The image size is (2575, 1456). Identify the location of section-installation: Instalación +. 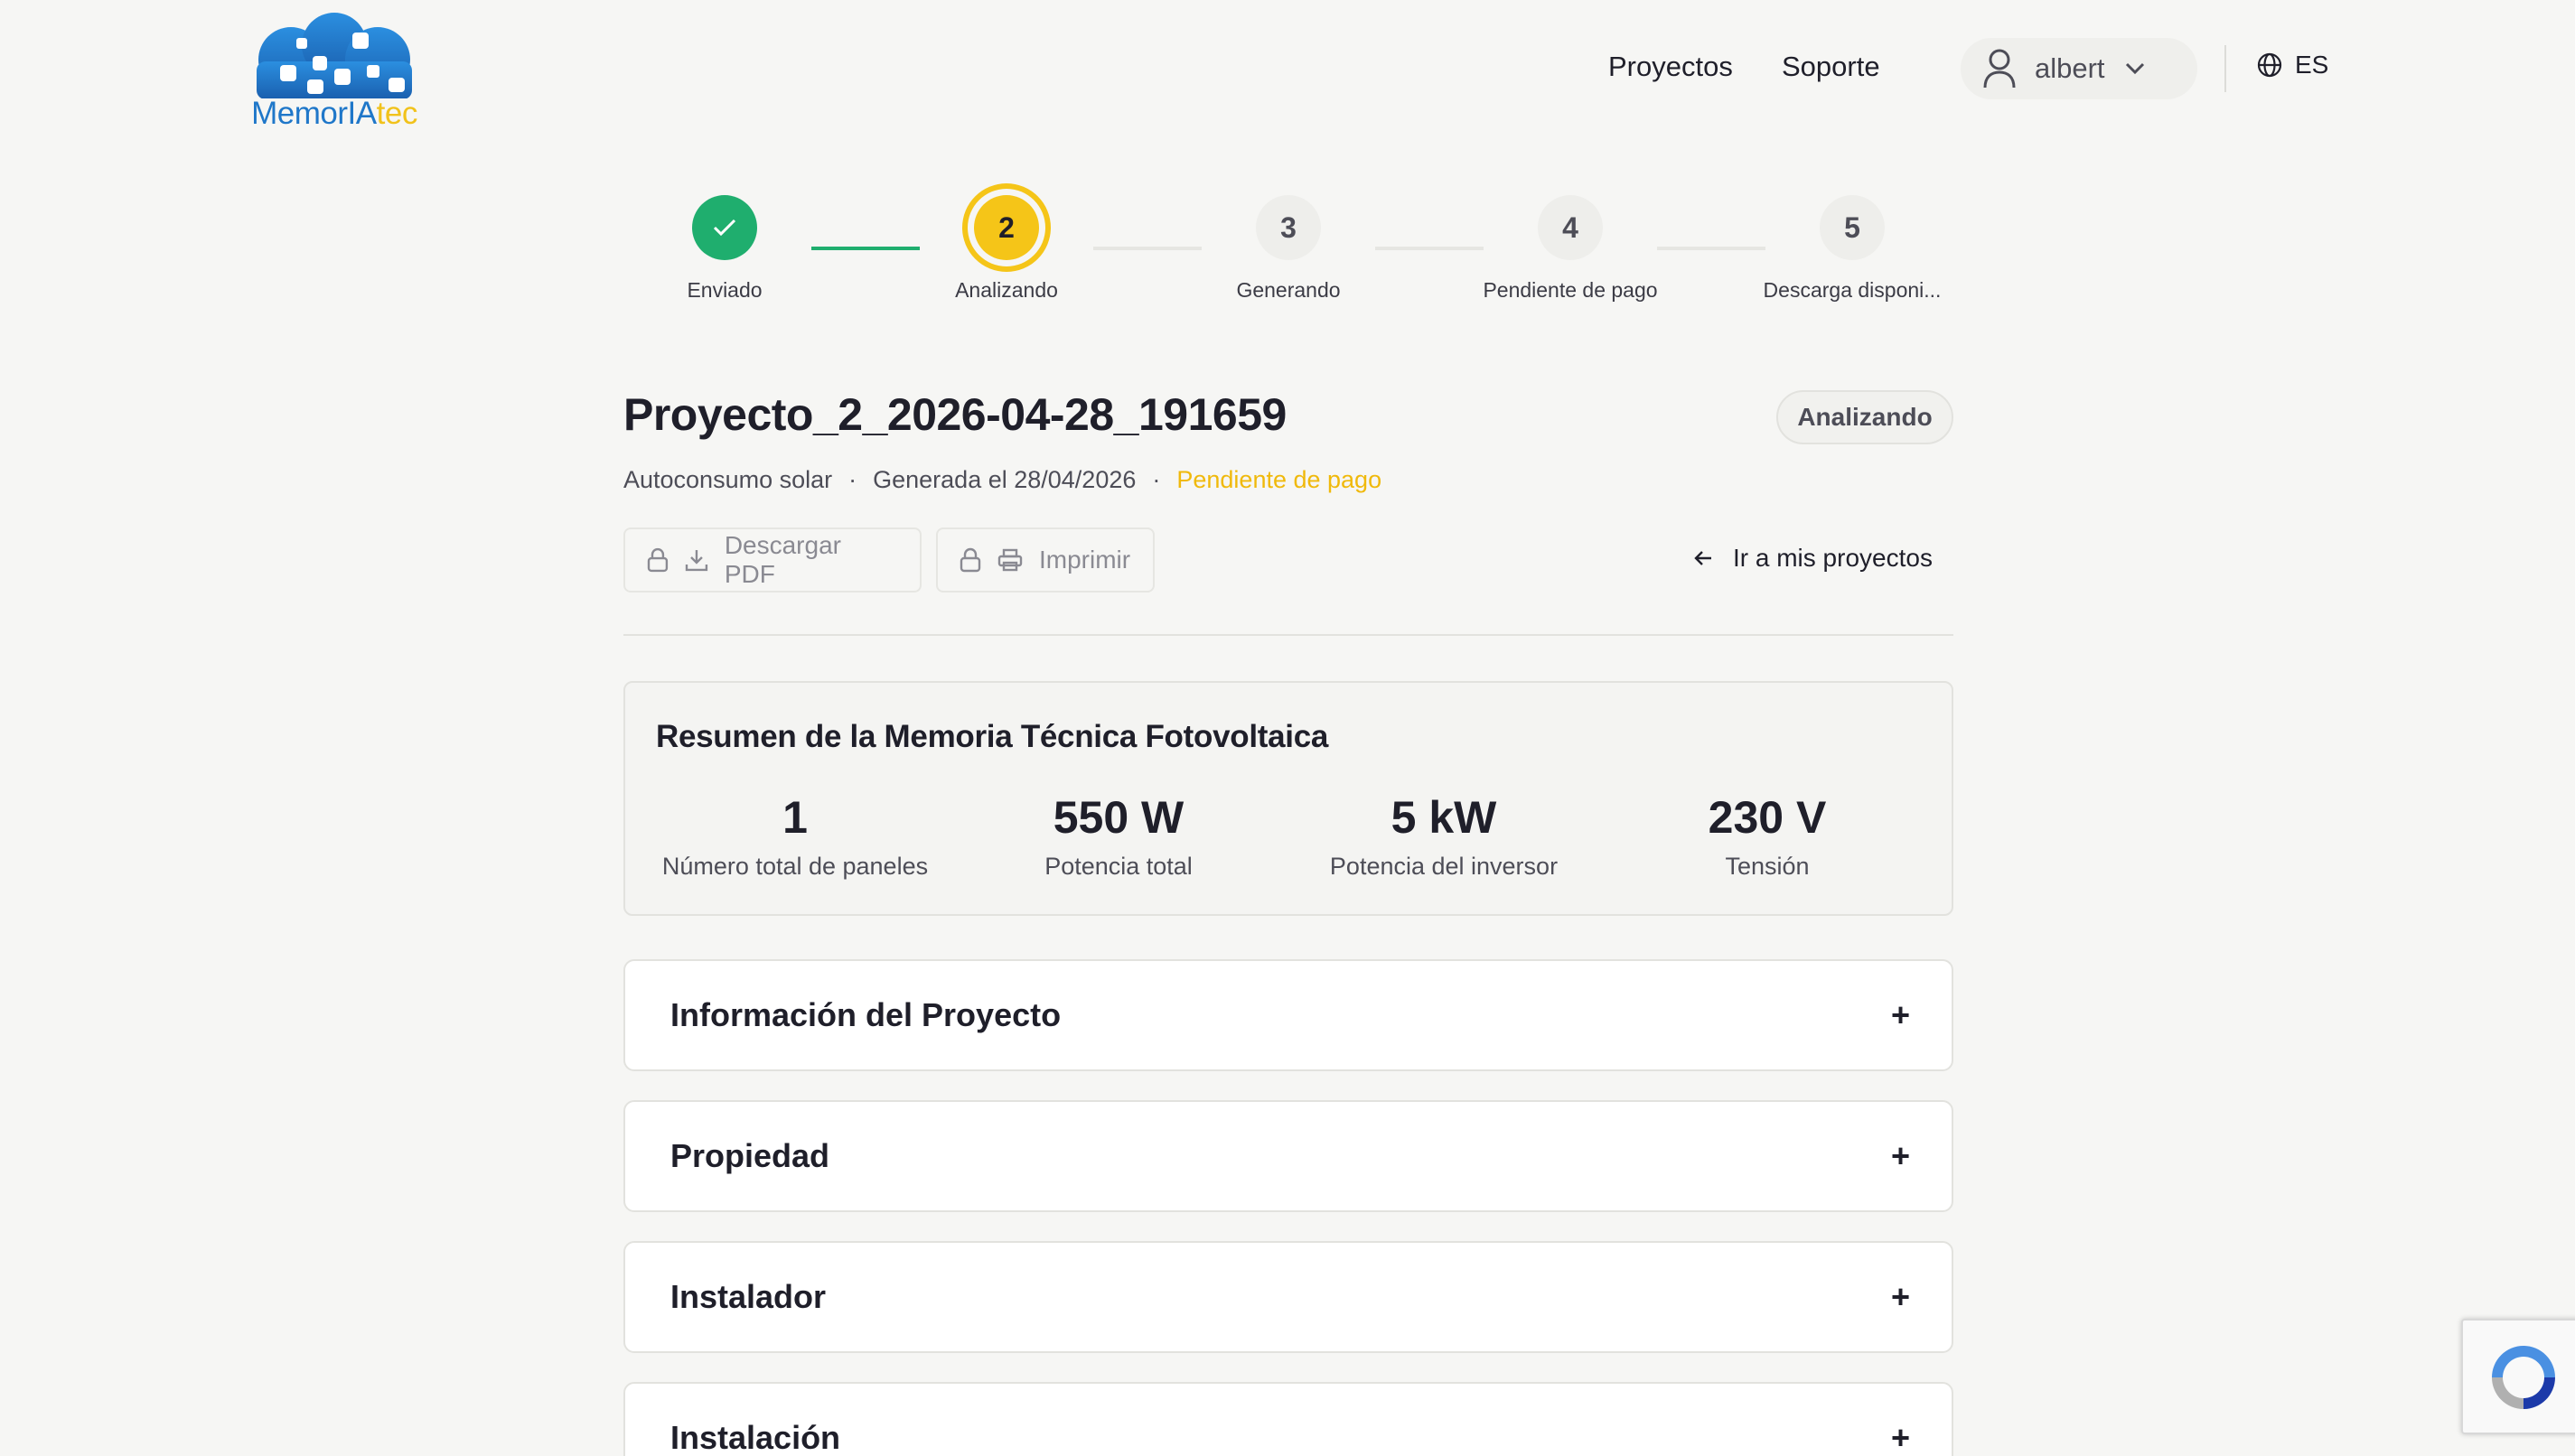
(1288, 1419).